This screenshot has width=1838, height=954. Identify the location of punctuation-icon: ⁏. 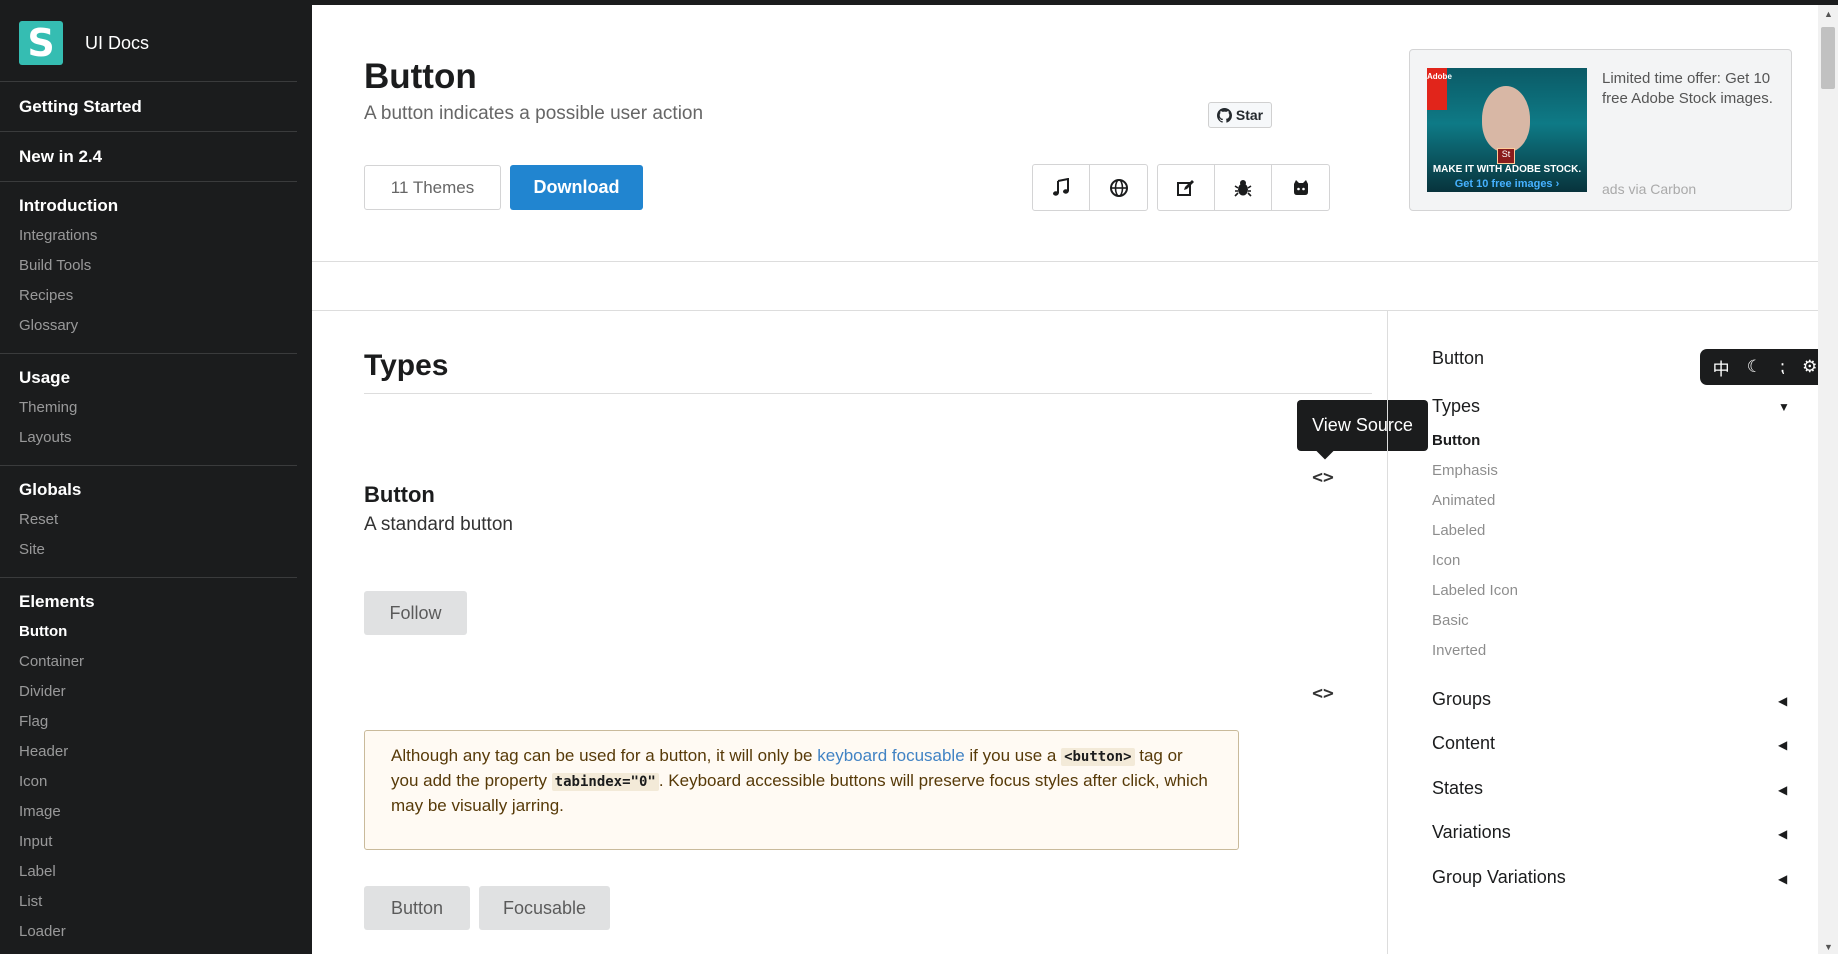
(1782, 367).